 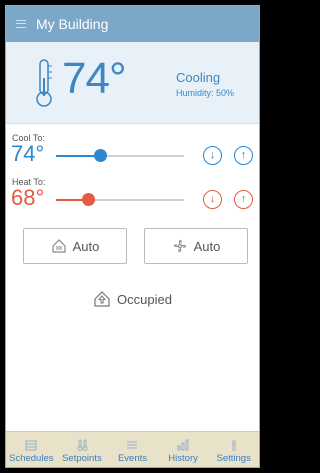 I want to click on cool-slider-track-rest, so click(x=142, y=156).